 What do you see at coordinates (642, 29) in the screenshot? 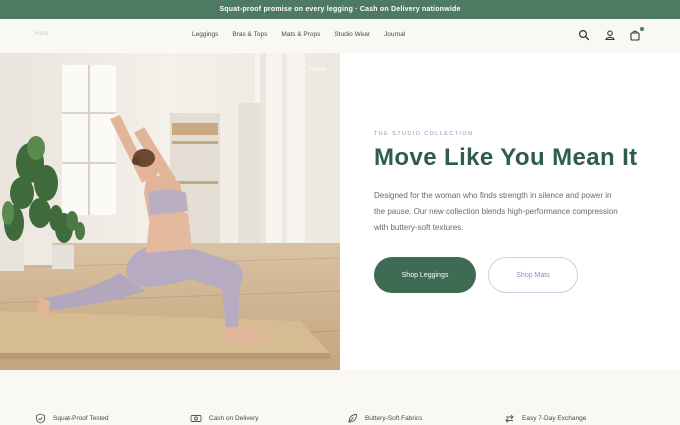
I see `cart-badge` at bounding box center [642, 29].